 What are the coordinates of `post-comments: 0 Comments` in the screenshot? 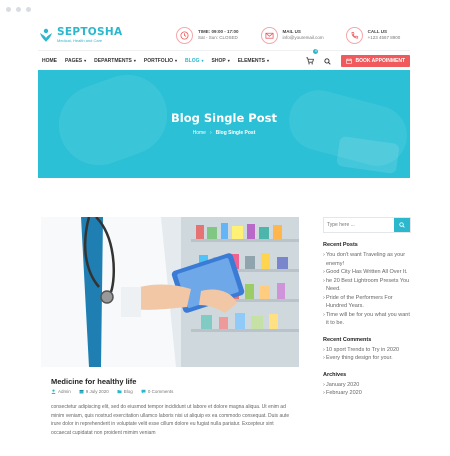 It's located at (157, 391).